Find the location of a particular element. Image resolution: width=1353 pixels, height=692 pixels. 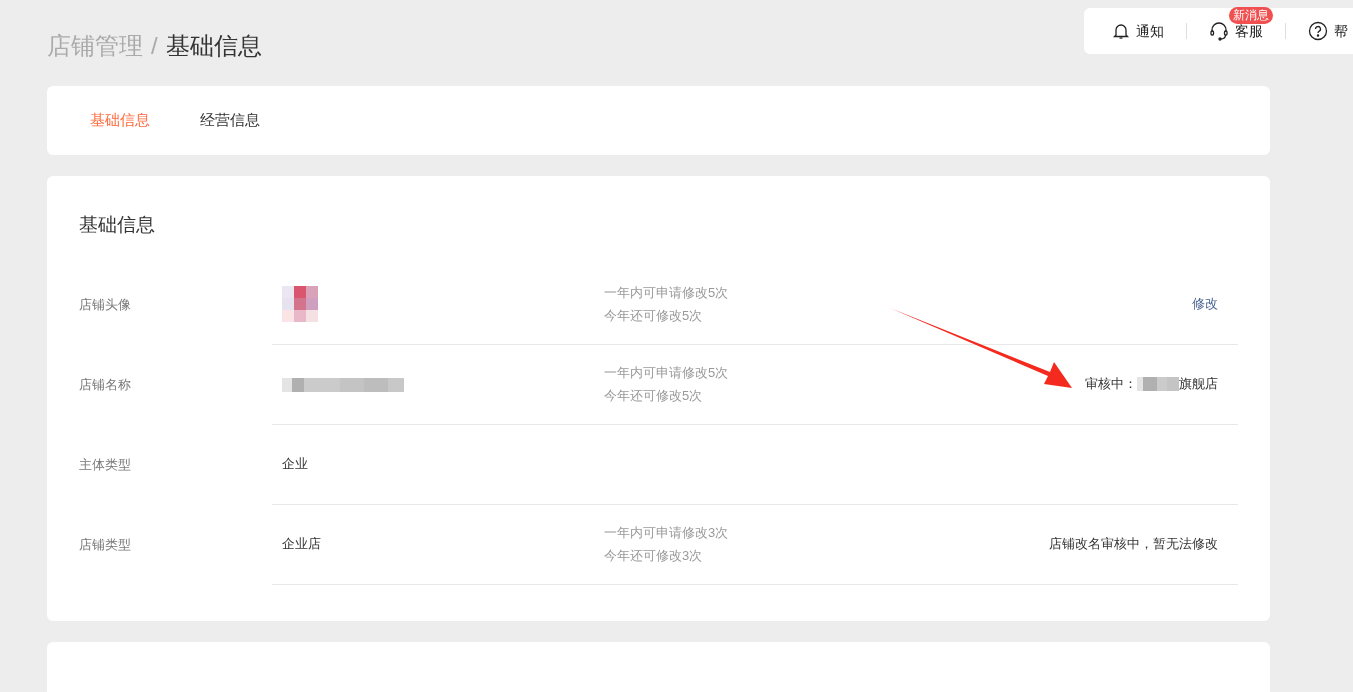

toolbar-button: 帮 is located at coordinates (1328, 31).